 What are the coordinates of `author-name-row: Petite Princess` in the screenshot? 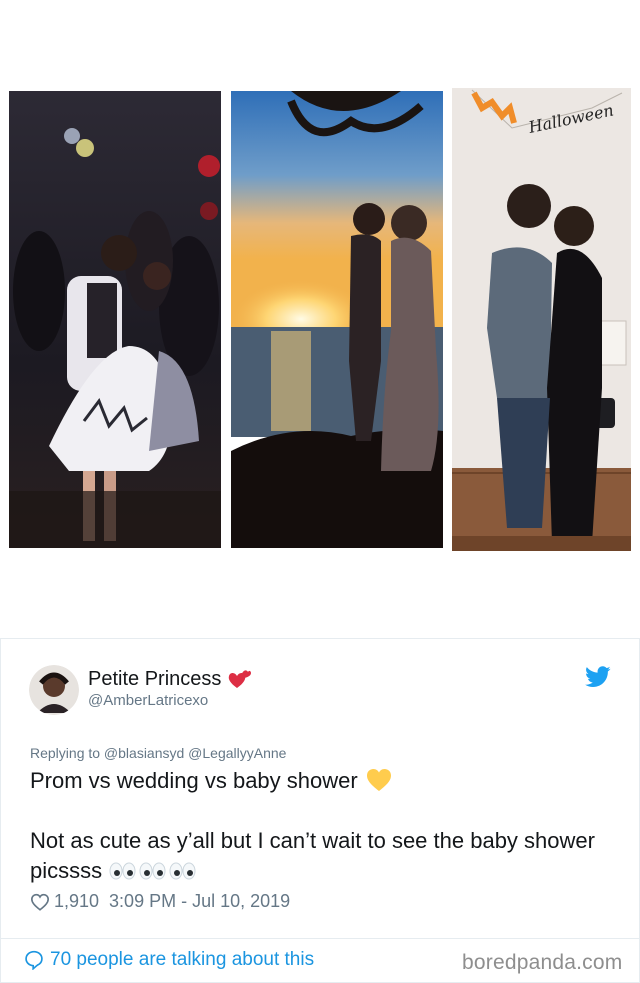 It's located at (170, 679).